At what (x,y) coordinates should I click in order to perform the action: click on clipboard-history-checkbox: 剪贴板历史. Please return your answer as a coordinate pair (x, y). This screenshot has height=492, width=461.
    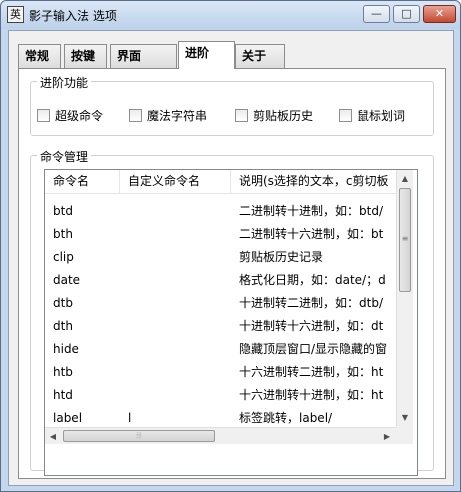
    Looking at the image, I should click on (274, 115).